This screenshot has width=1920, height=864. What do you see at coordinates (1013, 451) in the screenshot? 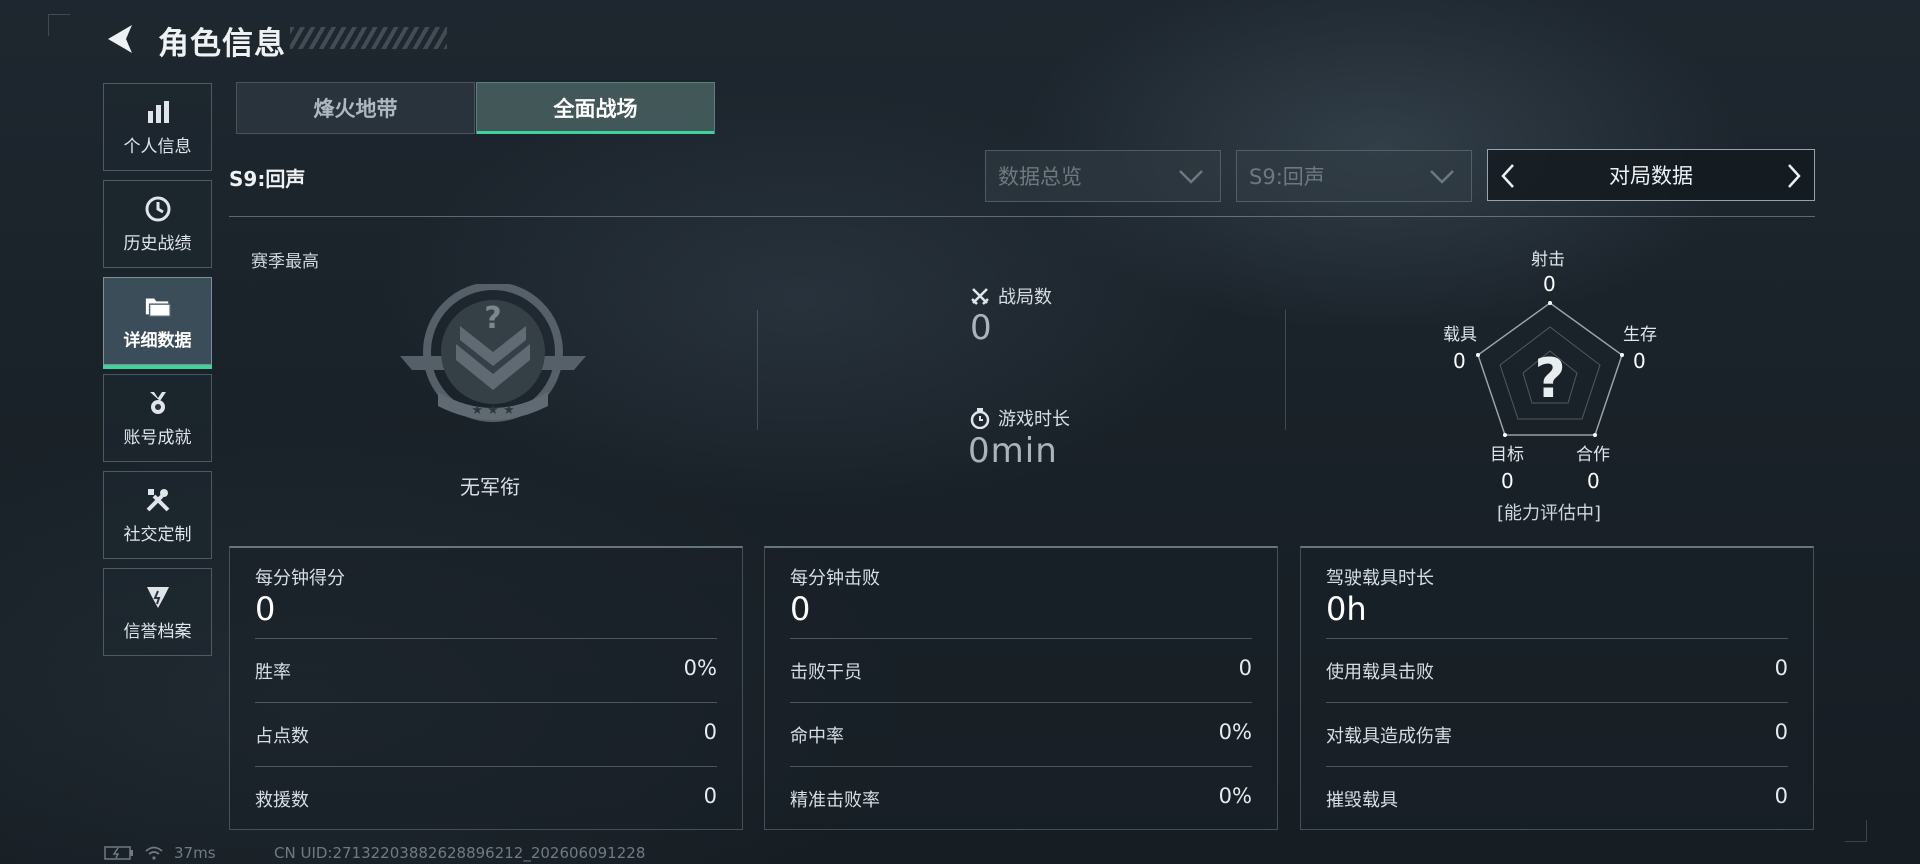
I see `play-time-value: 0min` at bounding box center [1013, 451].